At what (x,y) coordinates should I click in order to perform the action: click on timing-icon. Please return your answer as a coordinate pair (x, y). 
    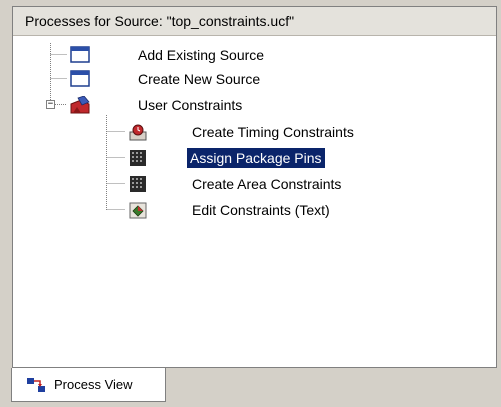
    Looking at the image, I should click on (138, 132).